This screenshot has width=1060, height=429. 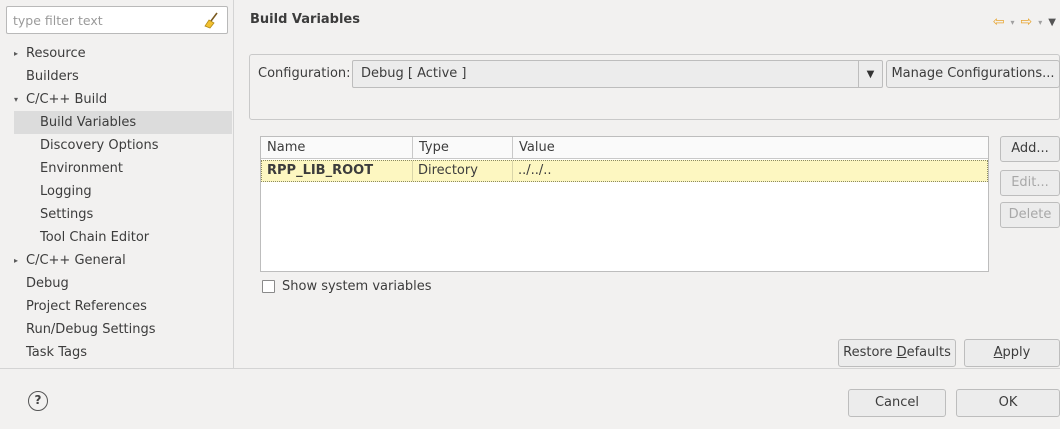 I want to click on tree-item: ▸ Resource, so click(x=50, y=53).